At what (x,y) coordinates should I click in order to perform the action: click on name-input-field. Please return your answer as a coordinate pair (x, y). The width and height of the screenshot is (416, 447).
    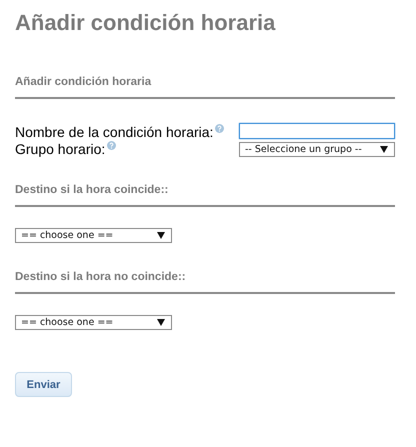
    Looking at the image, I should click on (317, 131).